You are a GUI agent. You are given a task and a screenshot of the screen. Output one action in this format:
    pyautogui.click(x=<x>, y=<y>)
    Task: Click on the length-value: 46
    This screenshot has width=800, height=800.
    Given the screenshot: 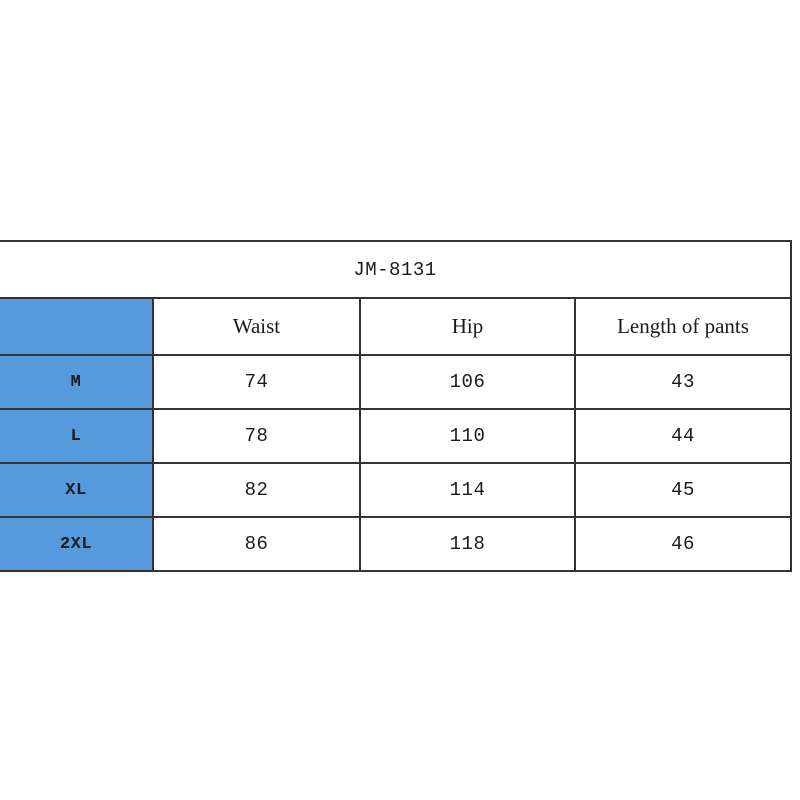 What is the action you would take?
    pyautogui.click(x=683, y=544)
    